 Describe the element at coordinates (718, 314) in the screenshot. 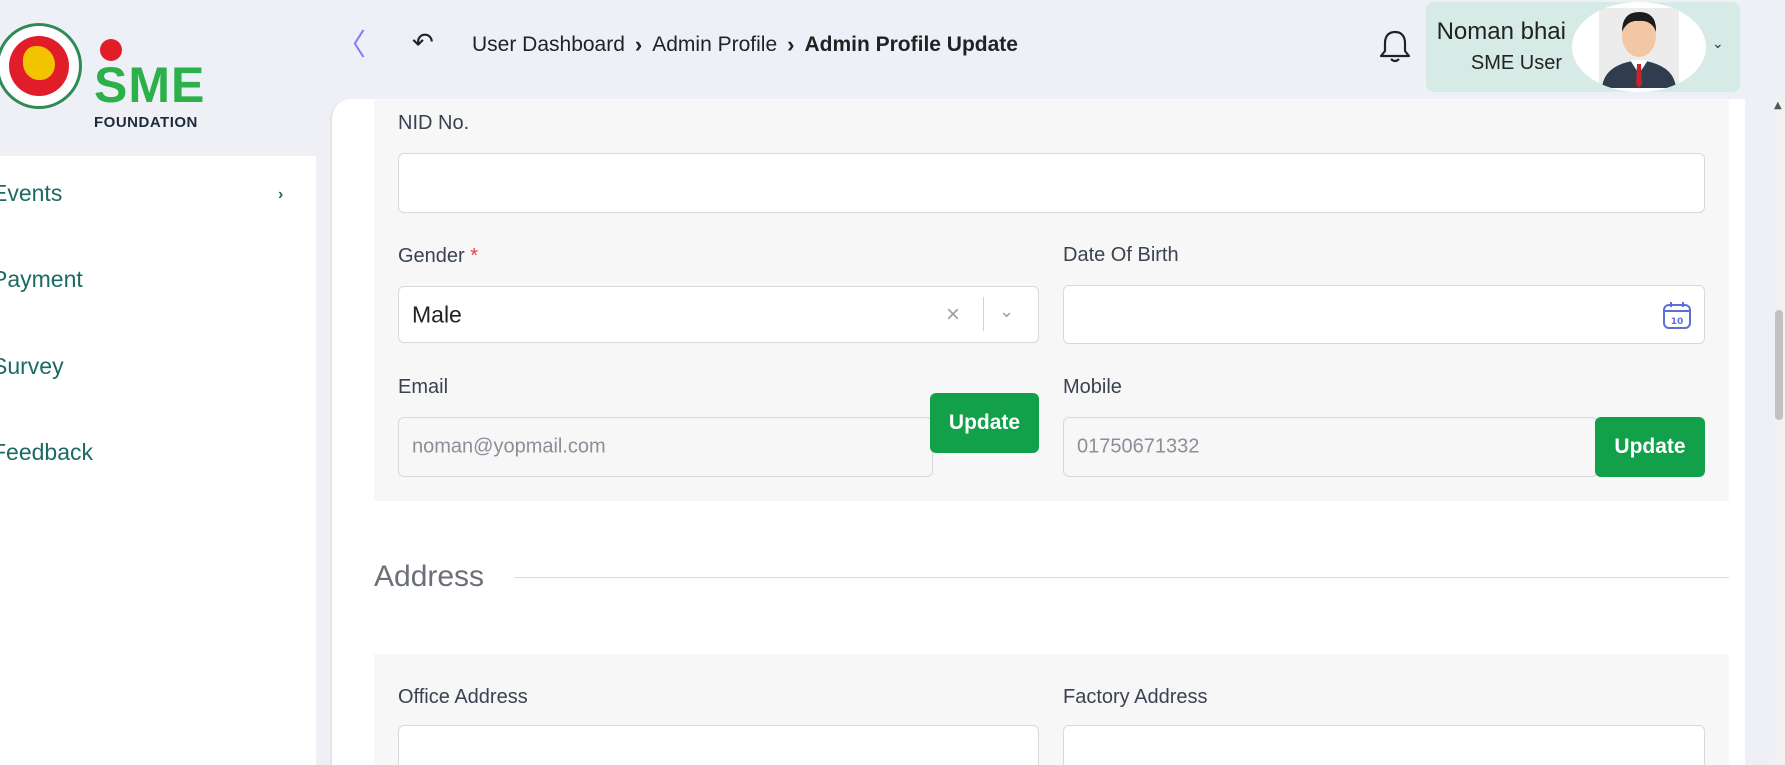

I see `gender-select: Male × ⌄` at that location.